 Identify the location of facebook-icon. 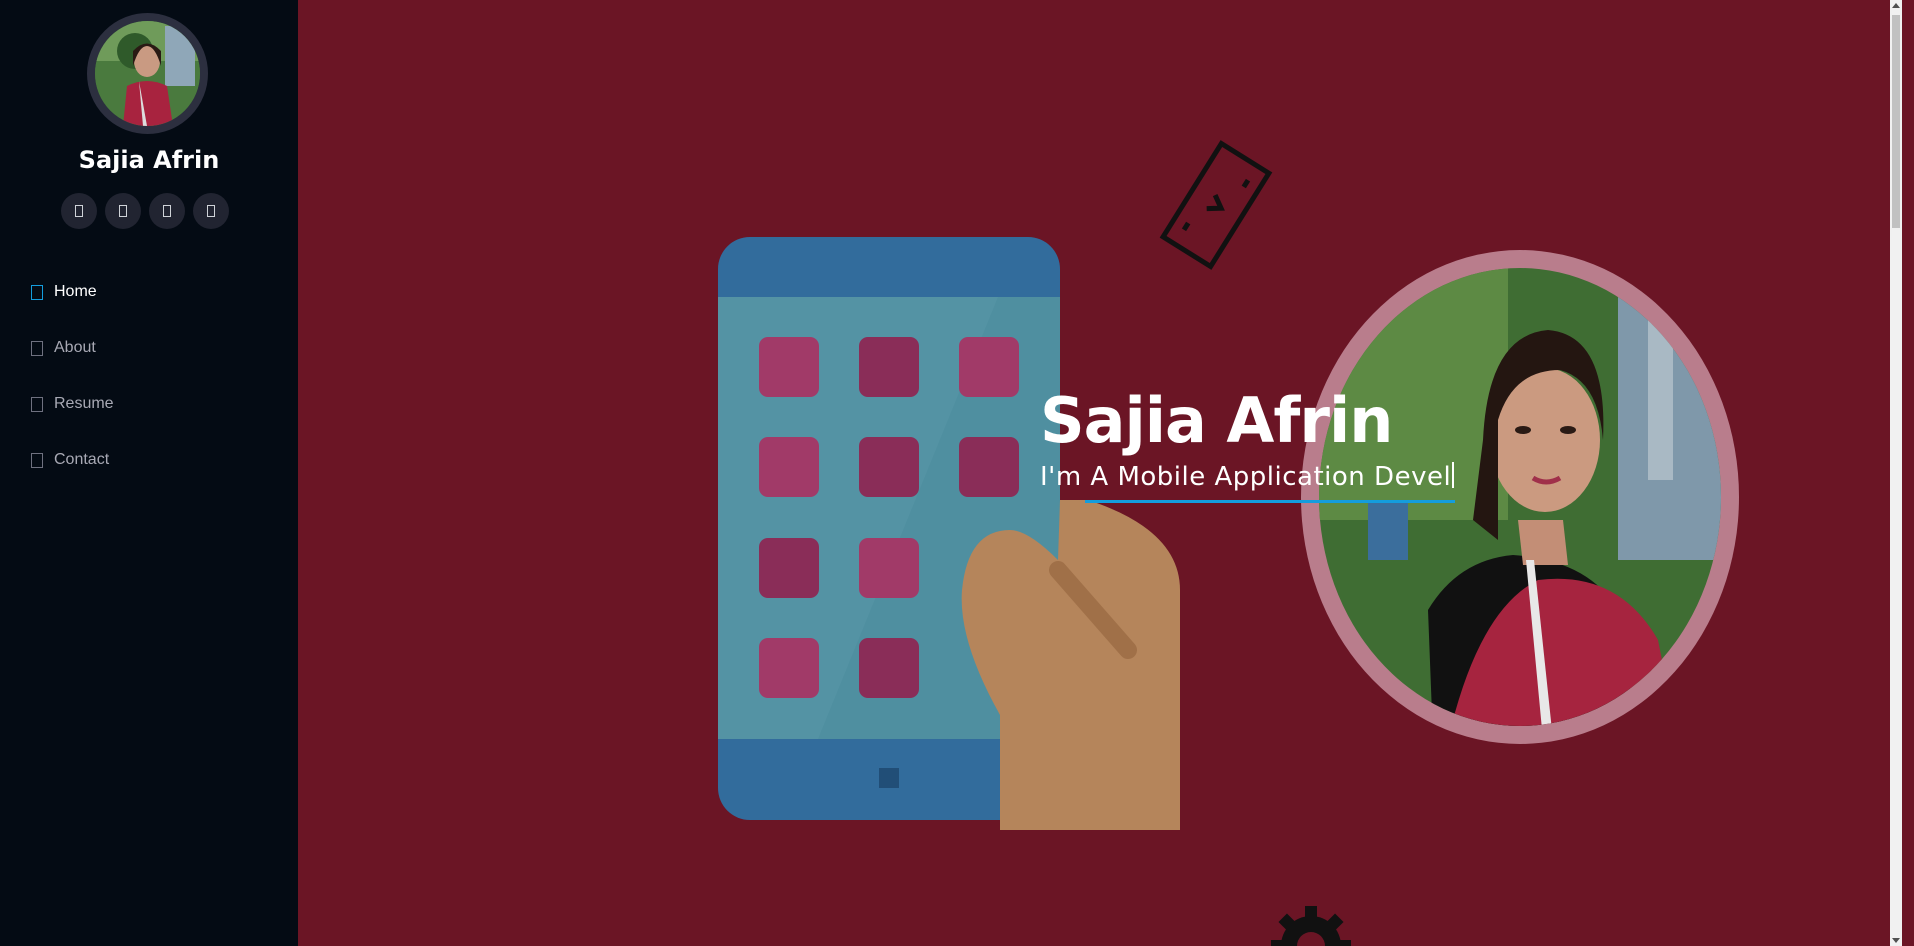
(123, 211).